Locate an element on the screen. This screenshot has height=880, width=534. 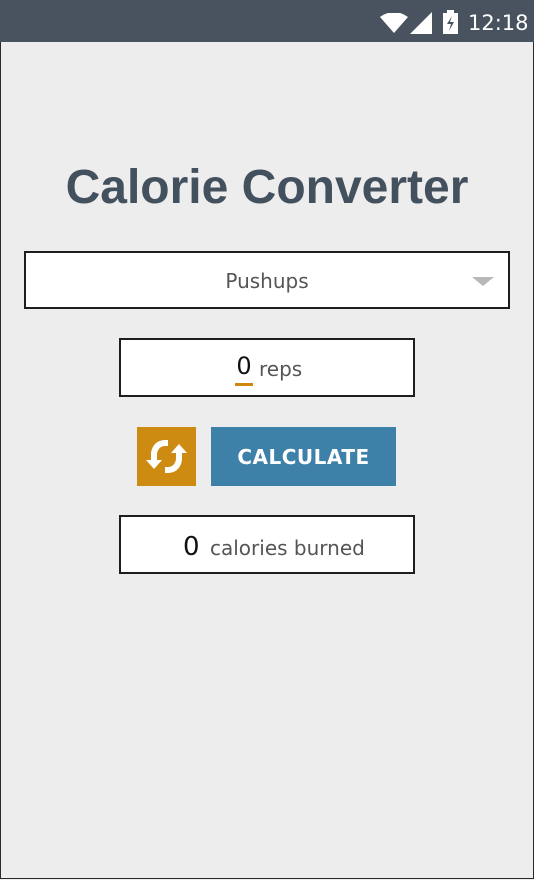
reps-unit-label: reps is located at coordinates (281, 369).